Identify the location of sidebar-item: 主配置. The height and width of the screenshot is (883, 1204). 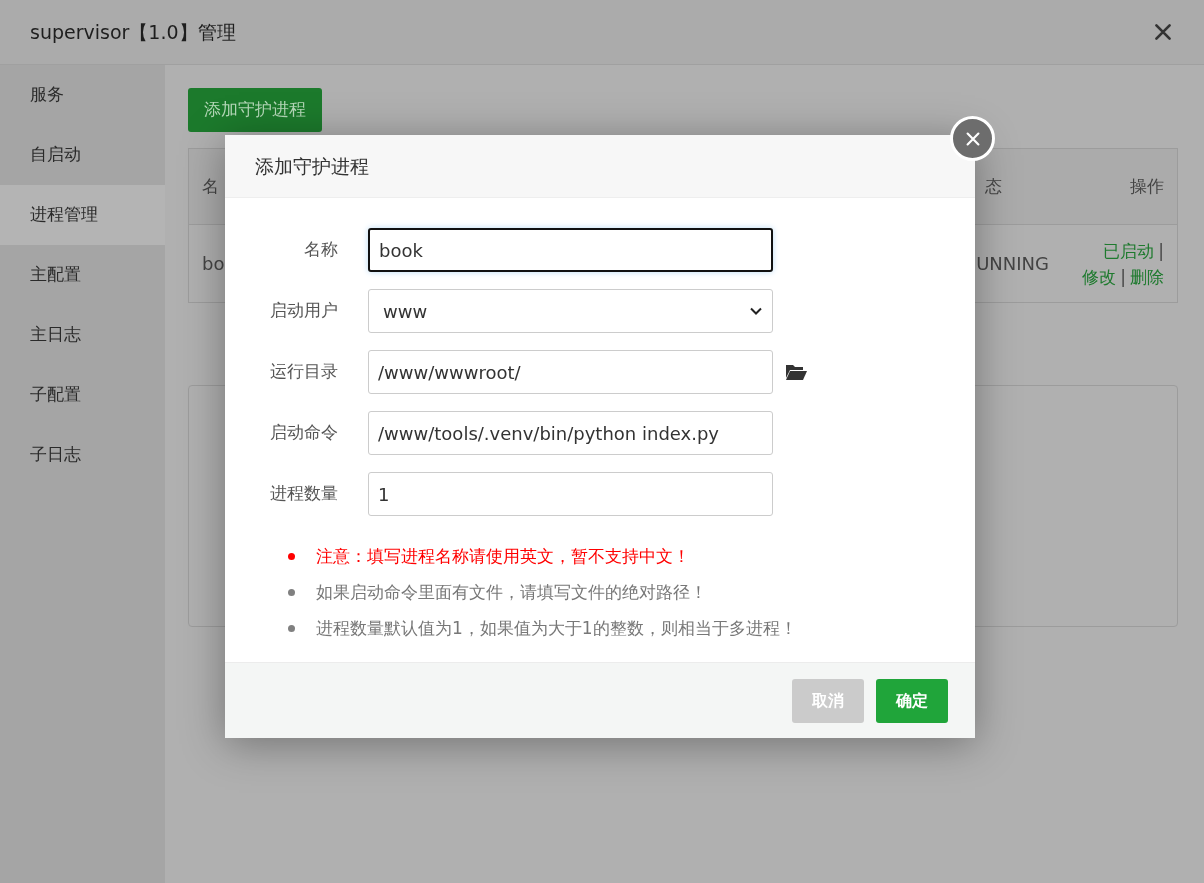
(82, 275).